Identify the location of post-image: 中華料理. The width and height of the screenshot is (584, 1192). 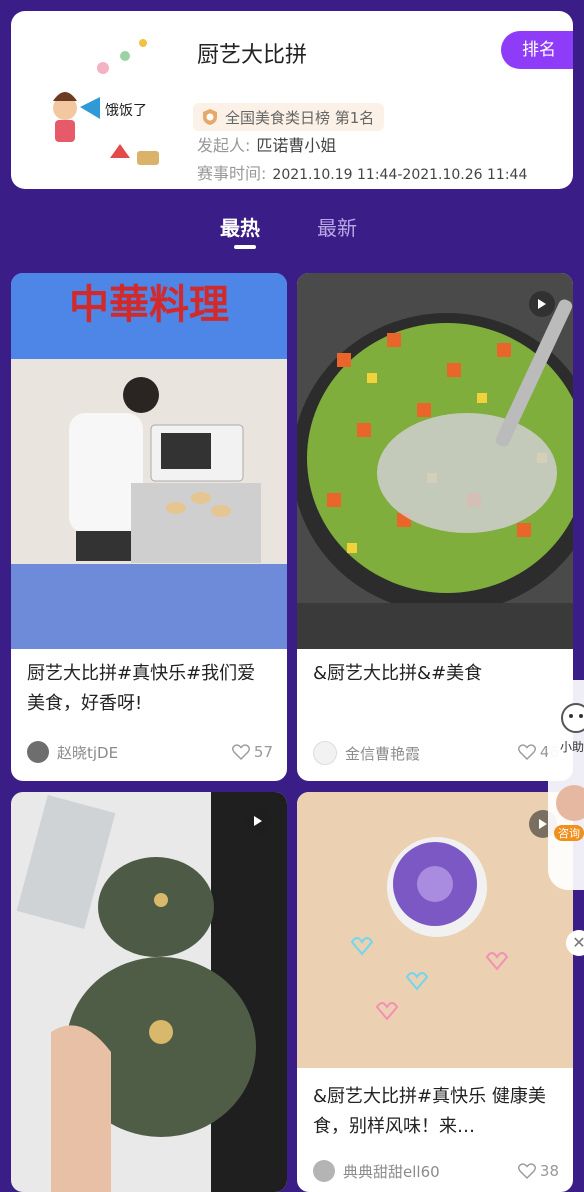
(149, 461).